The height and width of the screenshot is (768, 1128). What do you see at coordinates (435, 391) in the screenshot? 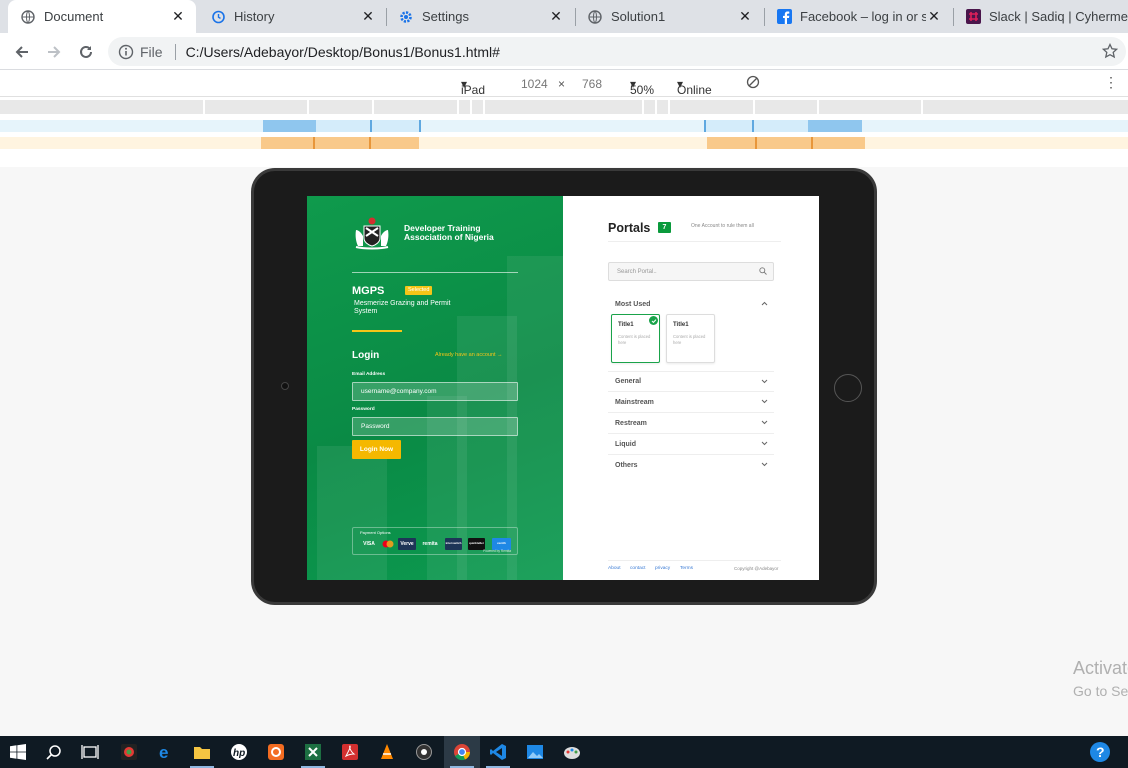
I see `email-field: username@company.com` at bounding box center [435, 391].